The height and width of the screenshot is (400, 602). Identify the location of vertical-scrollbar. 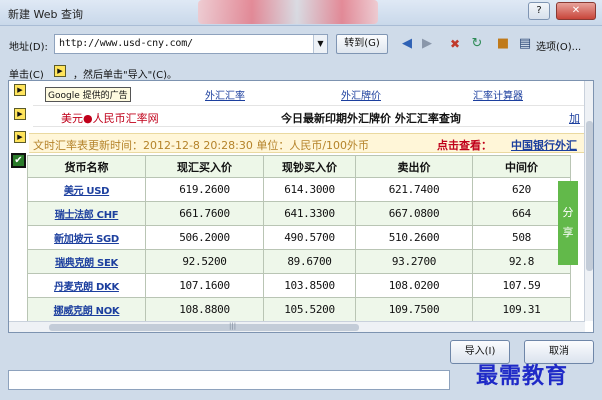
(588, 201).